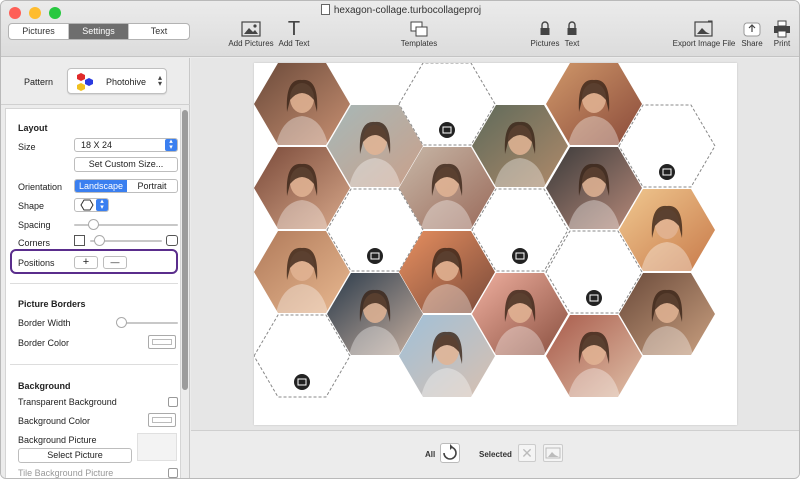 This screenshot has height=479, width=800. Describe the element at coordinates (419, 29) in the screenshot. I see `templates-icon` at that location.